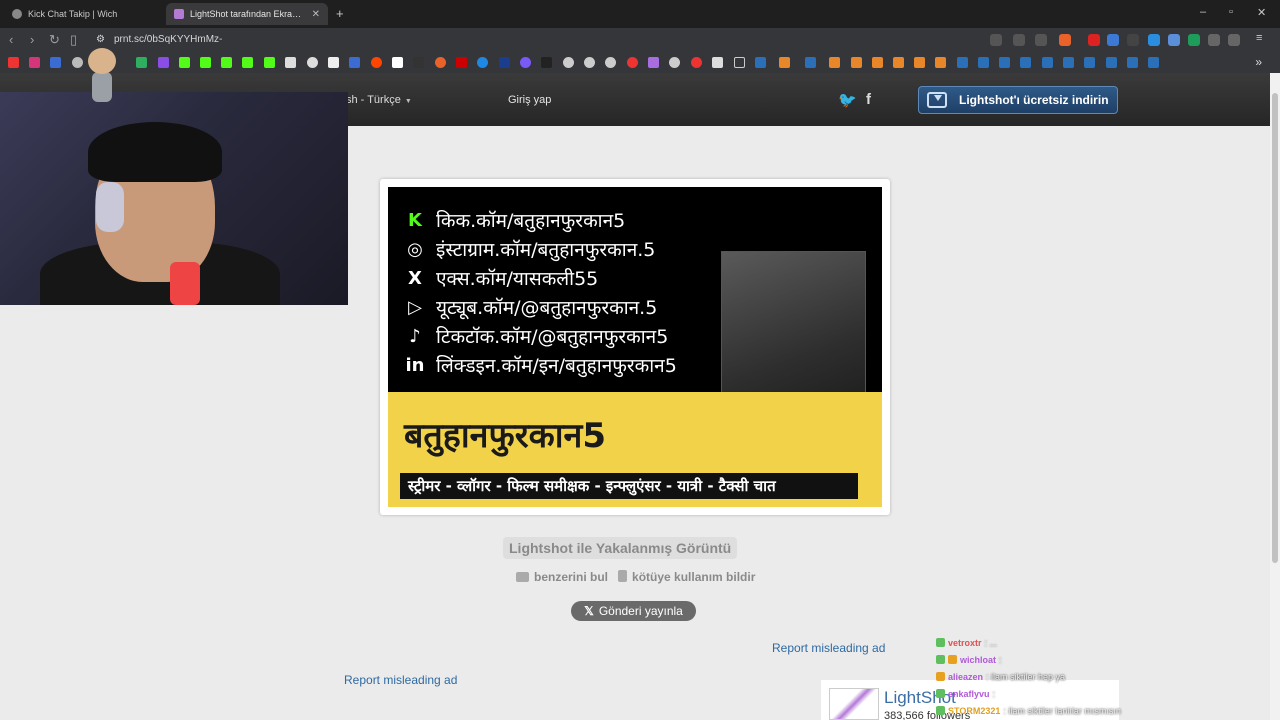 This screenshot has width=1280, height=720. What do you see at coordinates (686, 577) in the screenshot?
I see `report-abuse-link: kötüye kullanım bildir` at bounding box center [686, 577].